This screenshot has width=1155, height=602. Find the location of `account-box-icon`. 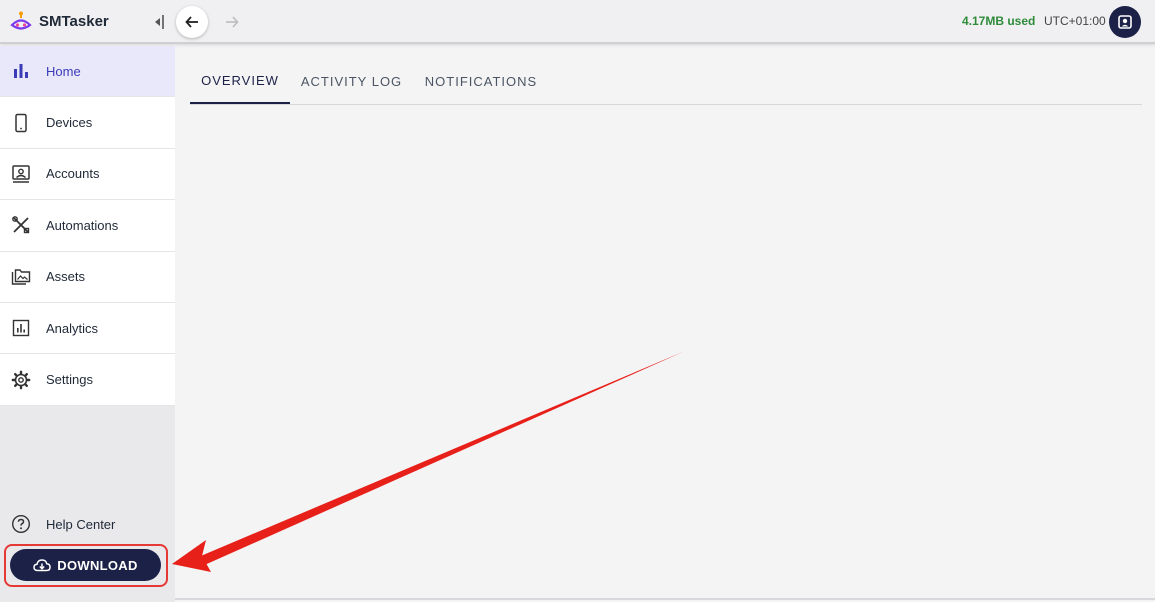

account-box-icon is located at coordinates (1125, 22).